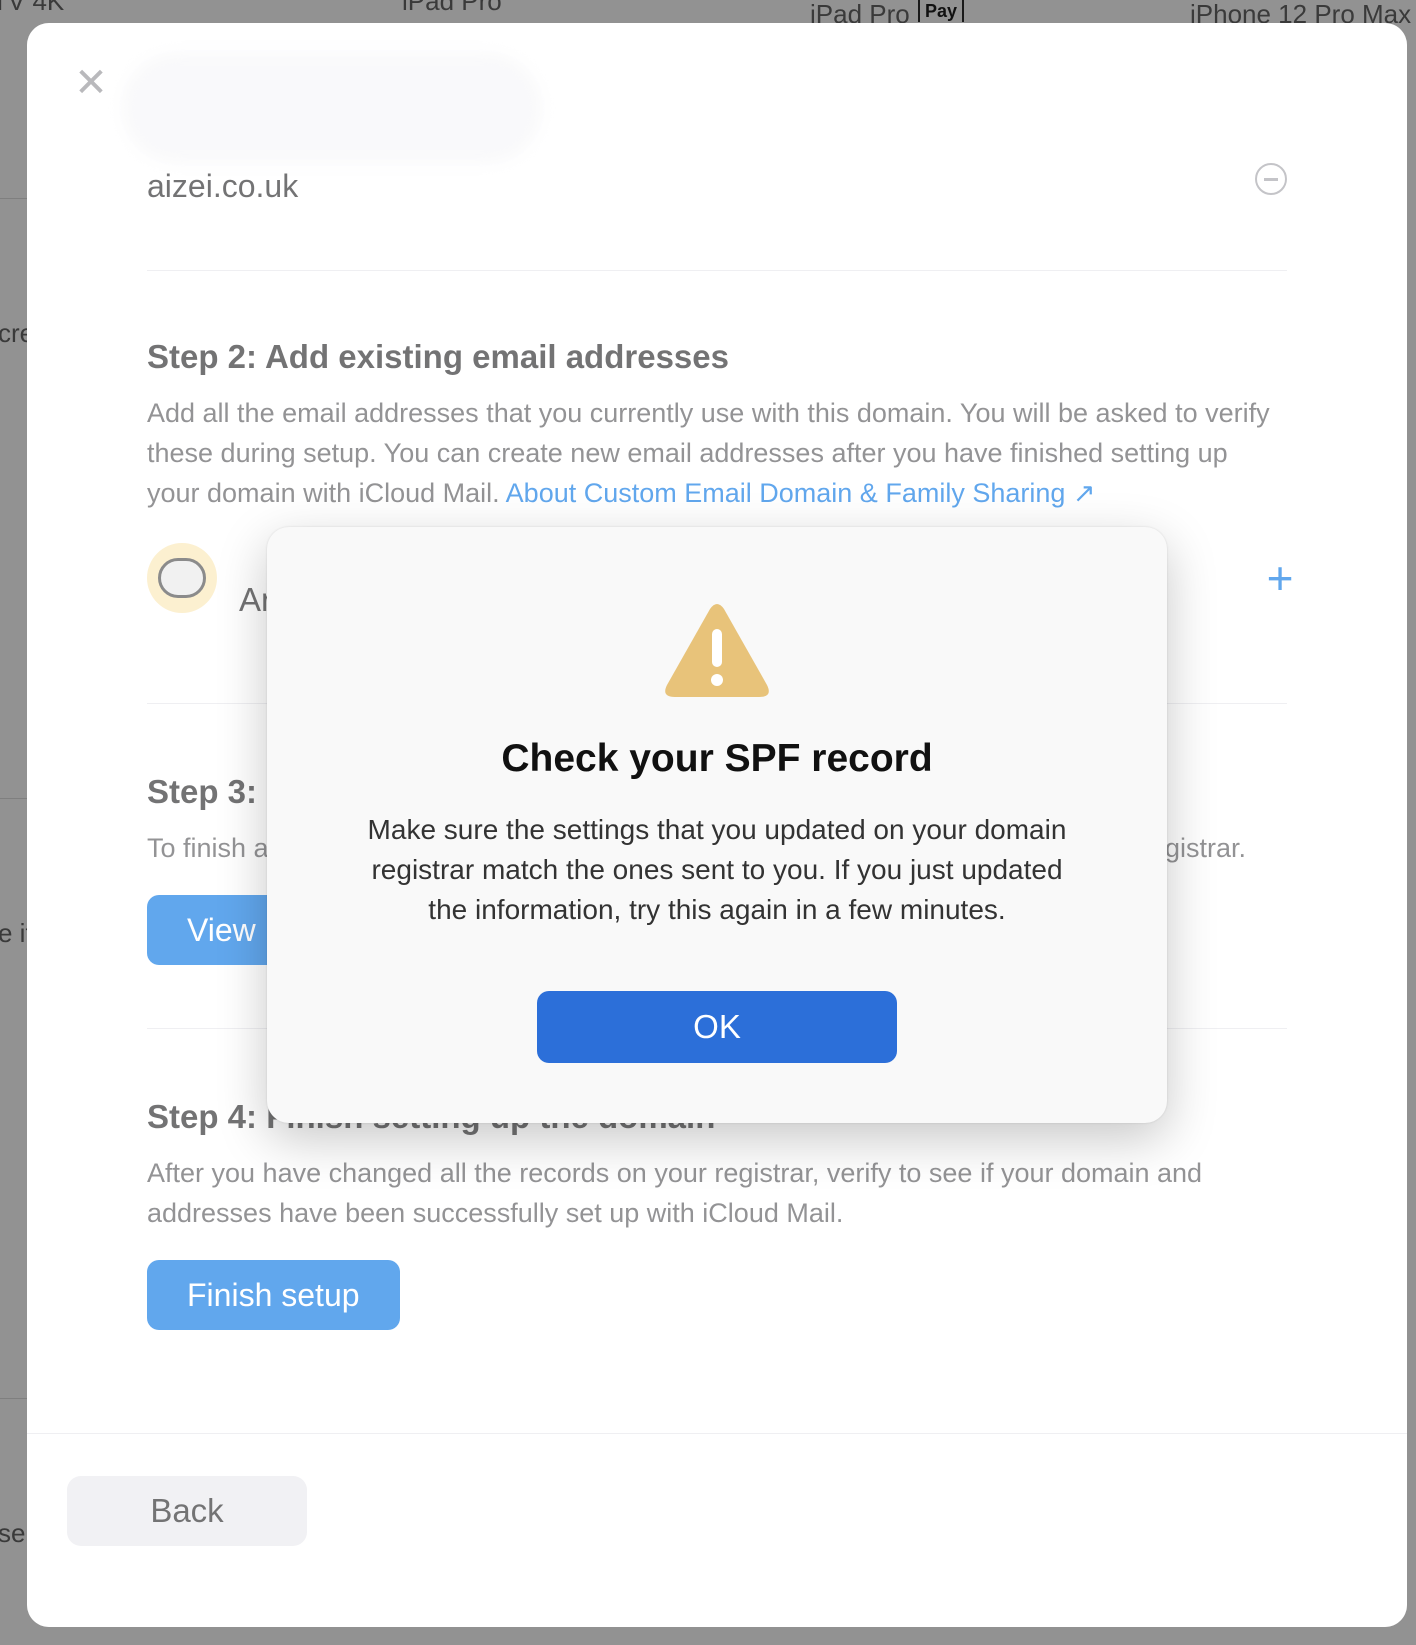  What do you see at coordinates (13, 1533) in the screenshot?
I see `side-text-fragment: se` at bounding box center [13, 1533].